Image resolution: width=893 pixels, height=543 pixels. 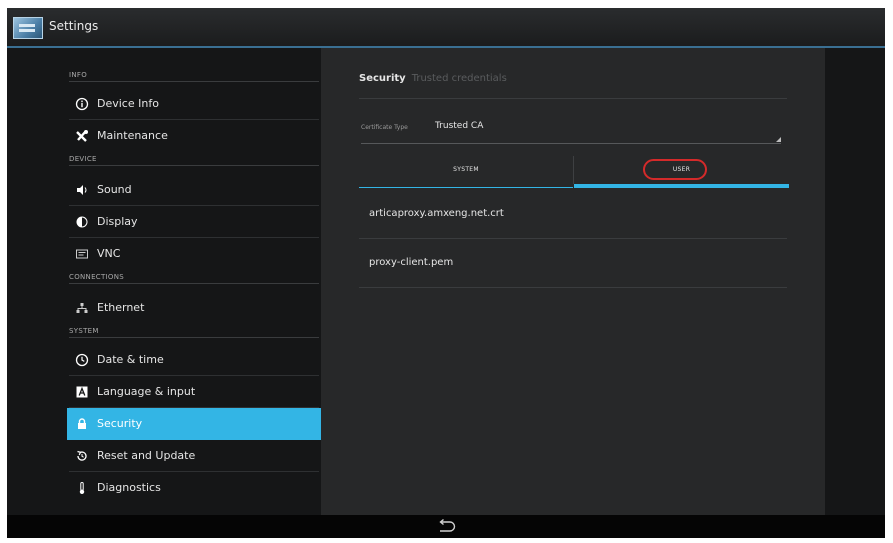 What do you see at coordinates (459, 126) in the screenshot?
I see `certificate-type-value: Trusted CA` at bounding box center [459, 126].